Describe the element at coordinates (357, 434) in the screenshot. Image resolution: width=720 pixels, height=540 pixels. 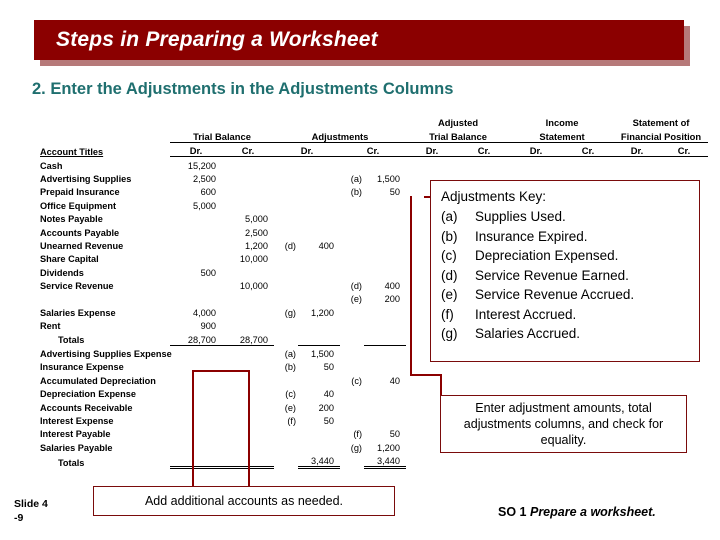
I see `row-adj-cr-tag: (f)` at that location.